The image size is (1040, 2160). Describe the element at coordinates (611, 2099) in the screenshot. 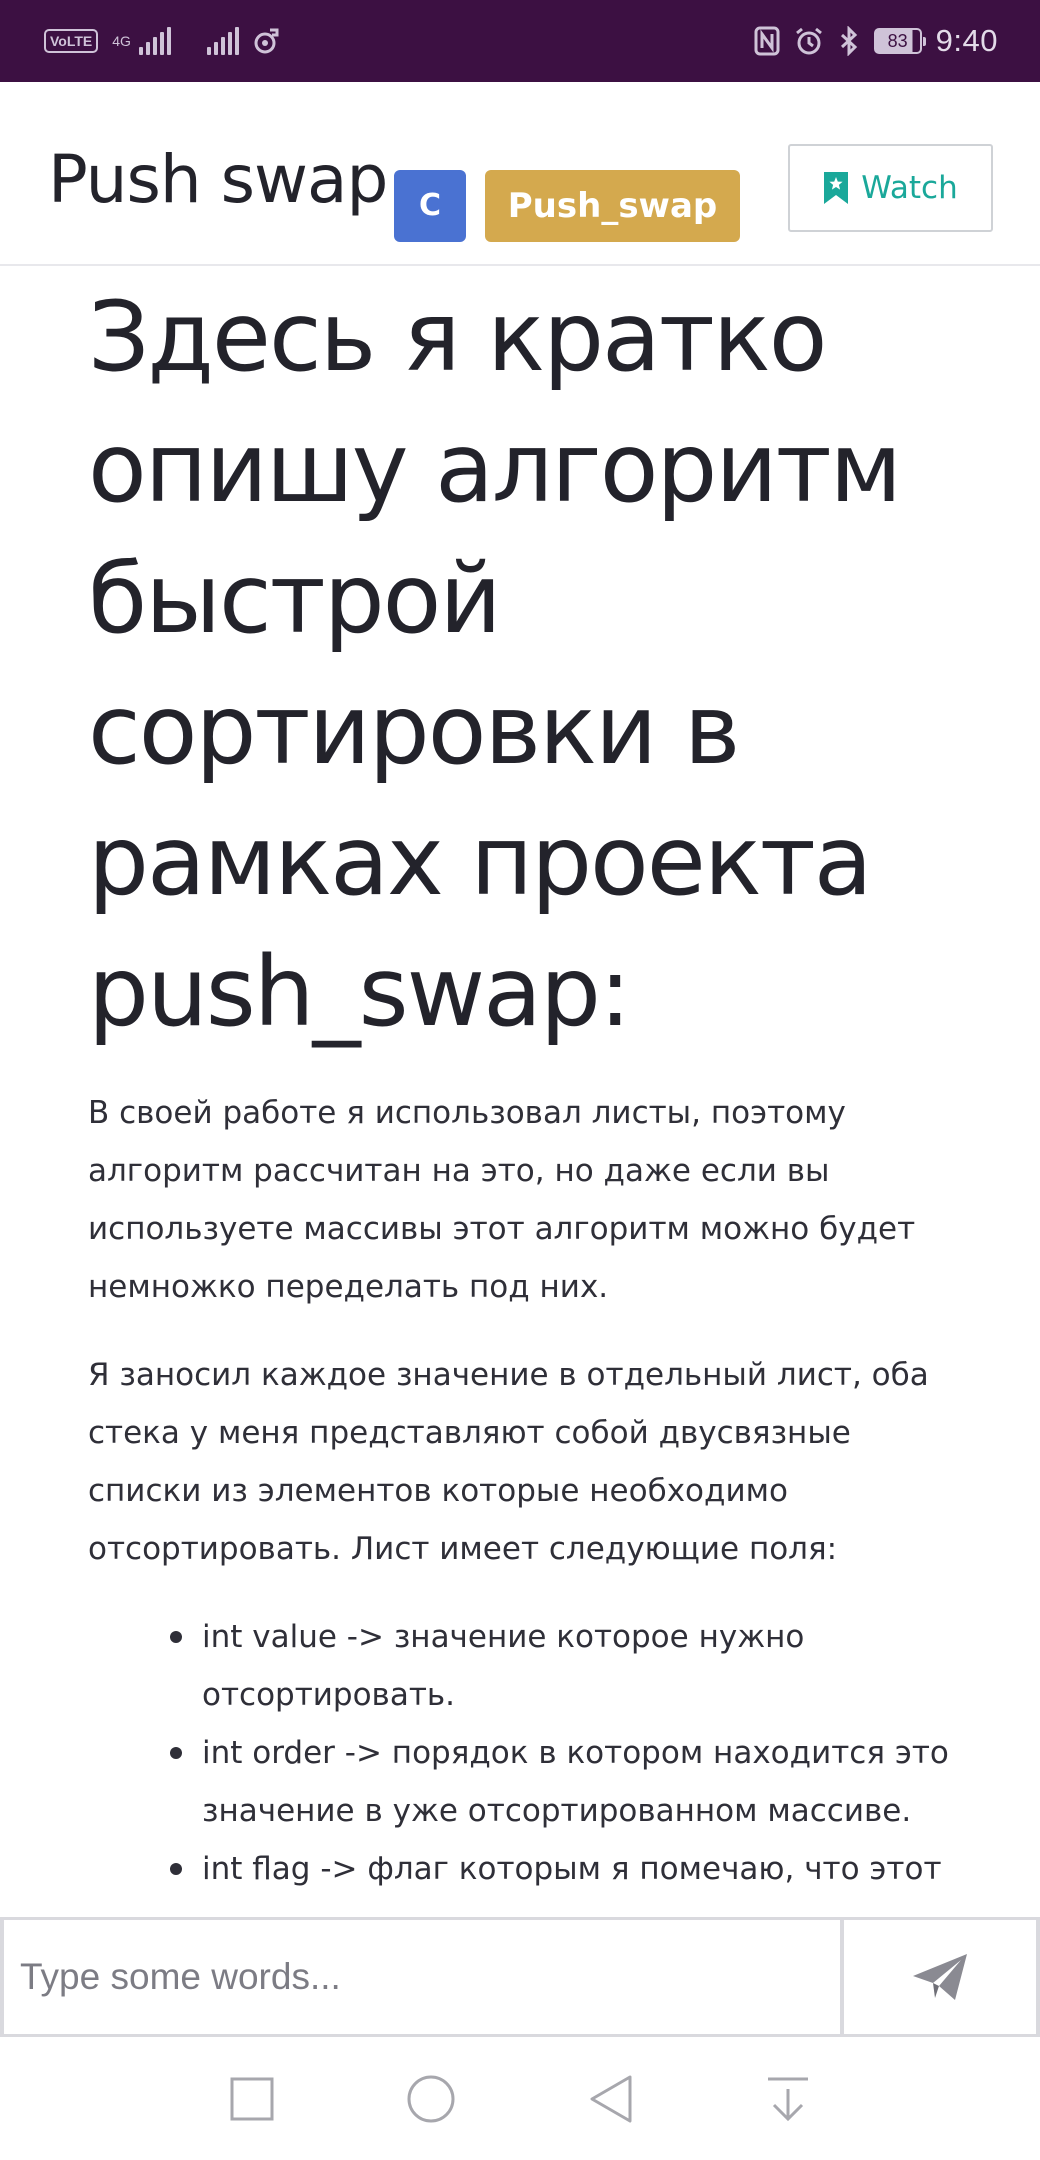

I see `back-icon` at that location.